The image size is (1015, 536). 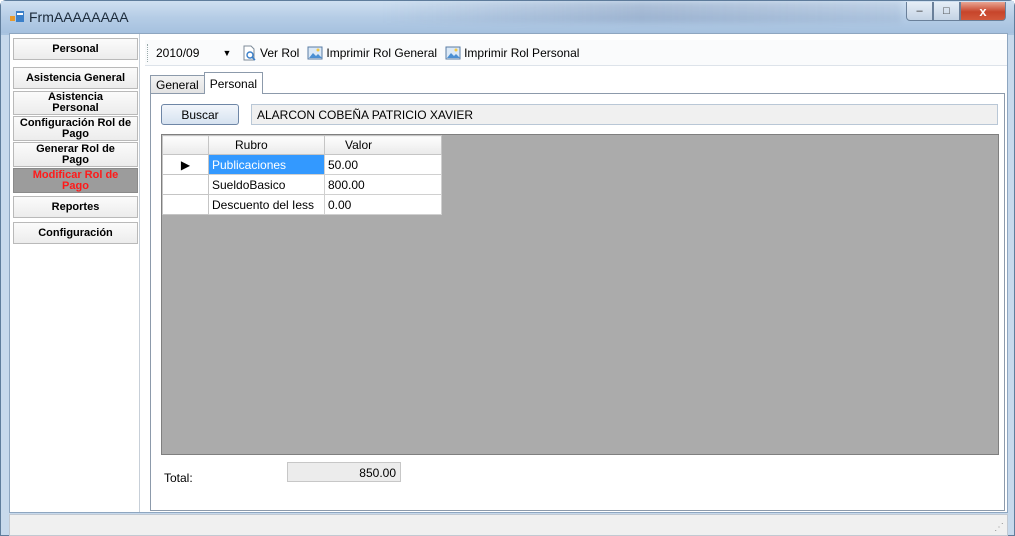 What do you see at coordinates (383, 145) in the screenshot?
I see `column-header-valor: Valor` at bounding box center [383, 145].